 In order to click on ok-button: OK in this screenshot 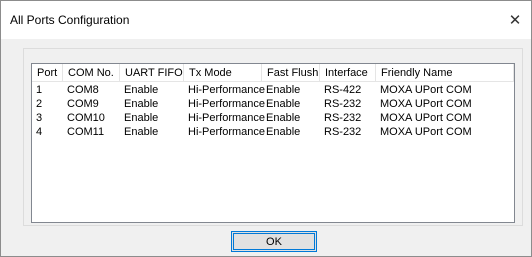, I will do `click(274, 241)`.